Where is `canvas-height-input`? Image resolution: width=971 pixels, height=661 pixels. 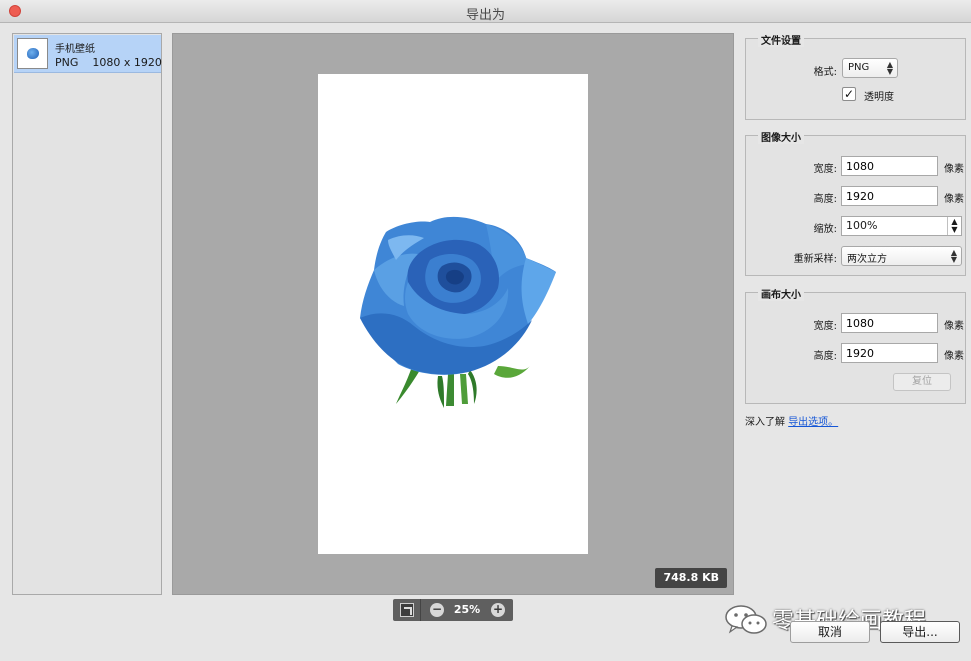 canvas-height-input is located at coordinates (889, 353).